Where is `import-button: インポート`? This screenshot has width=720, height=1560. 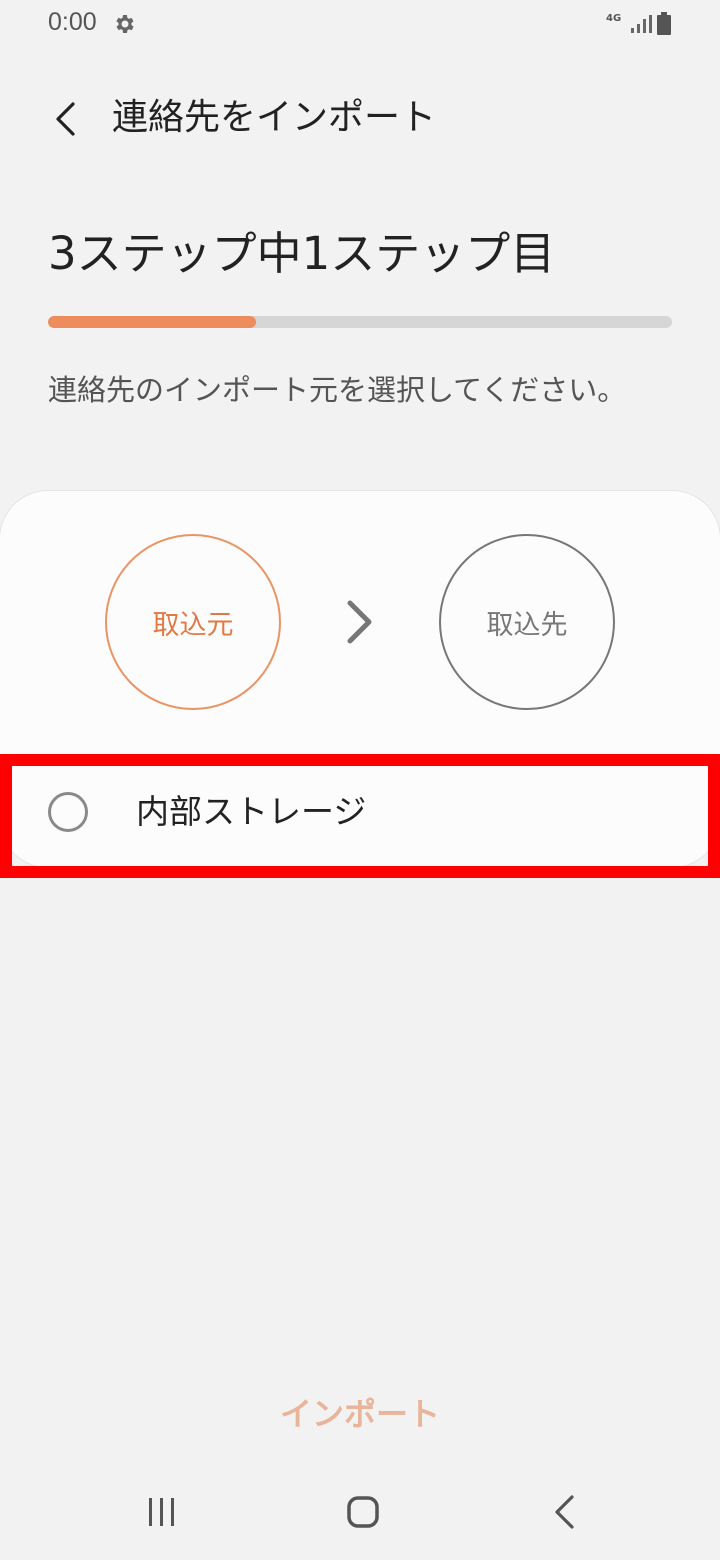
import-button: インポート is located at coordinates (360, 1412).